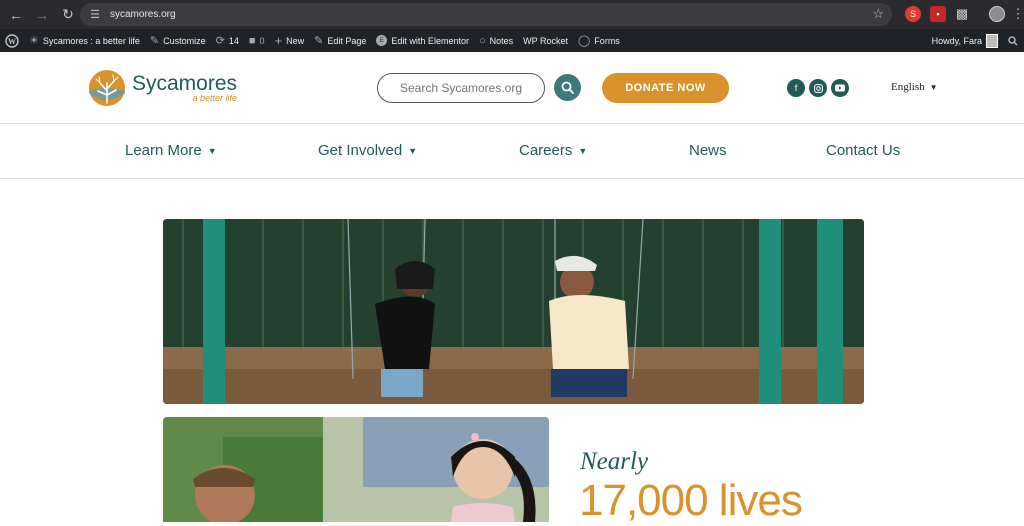 Image resolution: width=1024 pixels, height=526 pixels. What do you see at coordinates (107, 88) in the screenshot?
I see `sycamore-tree-icon` at bounding box center [107, 88].